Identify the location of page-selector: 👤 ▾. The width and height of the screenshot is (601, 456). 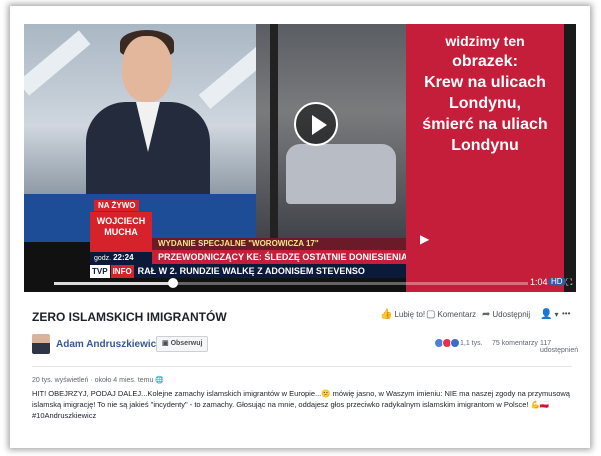
(549, 314).